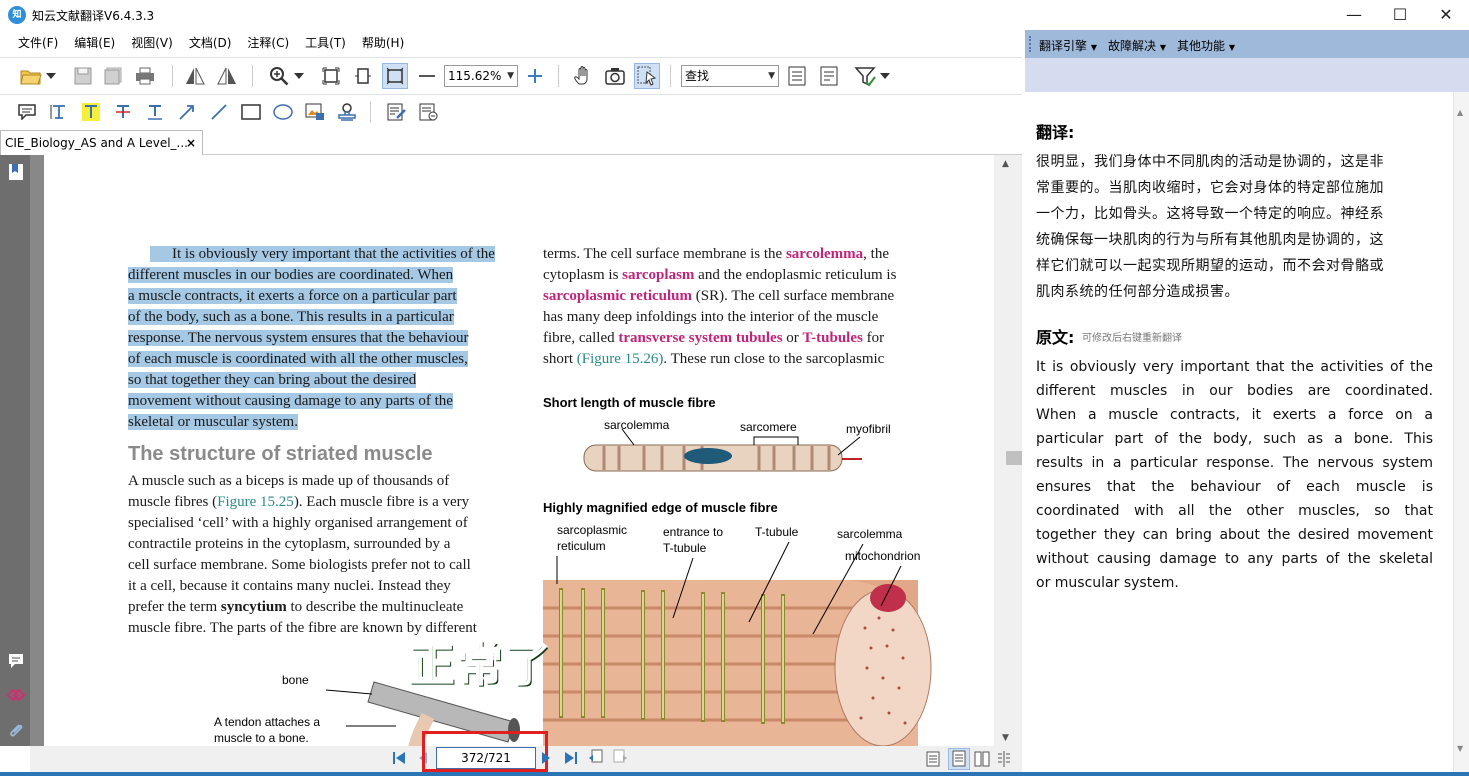  What do you see at coordinates (1247, 44) in the screenshot?
I see `translation-header: 翻译引擎 ▼ 故障解决 ▼ 其他功能 ▼` at bounding box center [1247, 44].